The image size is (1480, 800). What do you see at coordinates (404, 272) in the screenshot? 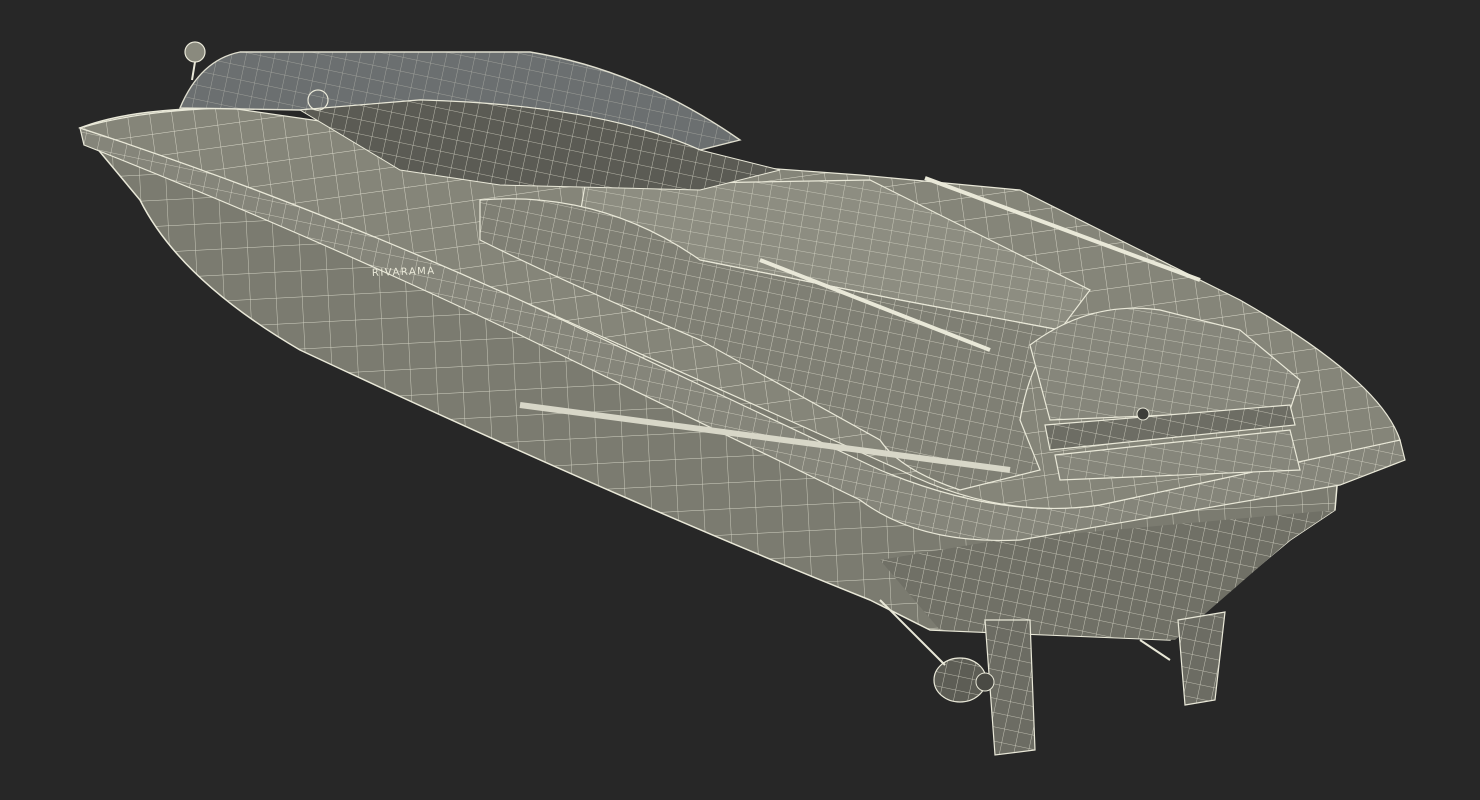
I see `hull-logo-text: RIVARAMA` at bounding box center [404, 272].